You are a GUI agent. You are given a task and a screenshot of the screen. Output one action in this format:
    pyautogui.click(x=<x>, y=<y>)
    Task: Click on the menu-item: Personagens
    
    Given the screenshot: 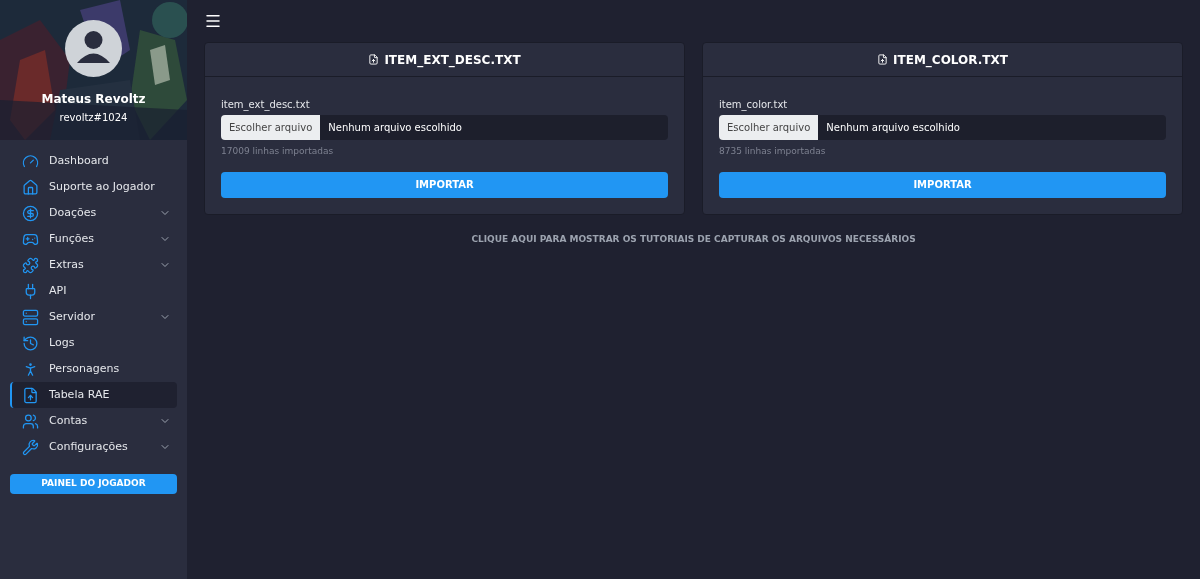 What is the action you would take?
    pyautogui.click(x=93, y=369)
    